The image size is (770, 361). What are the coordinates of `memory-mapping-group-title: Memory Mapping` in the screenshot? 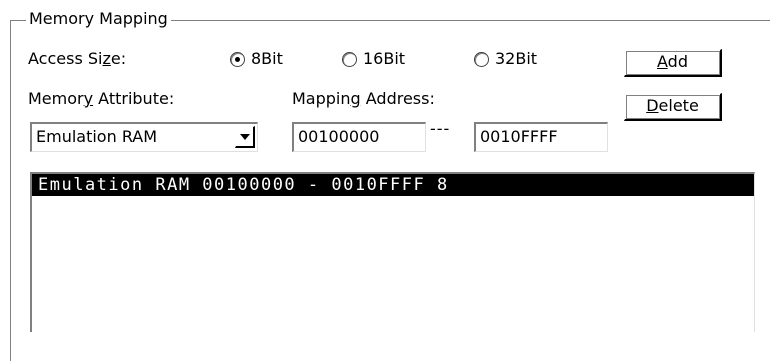 It's located at (98, 19).